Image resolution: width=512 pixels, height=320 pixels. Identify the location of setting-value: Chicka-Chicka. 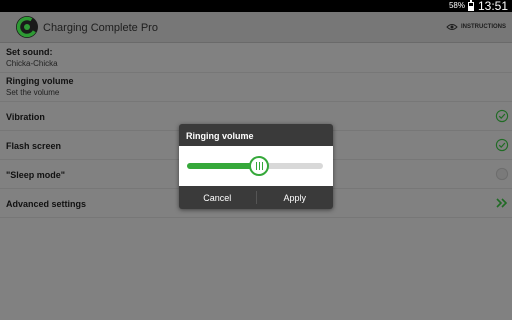
(32, 63).